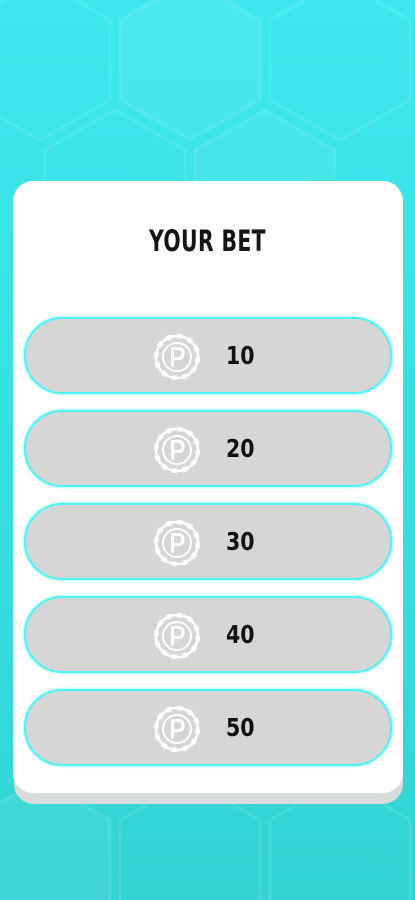  Describe the element at coordinates (240, 355) in the screenshot. I see `bet-amount: 10` at that location.